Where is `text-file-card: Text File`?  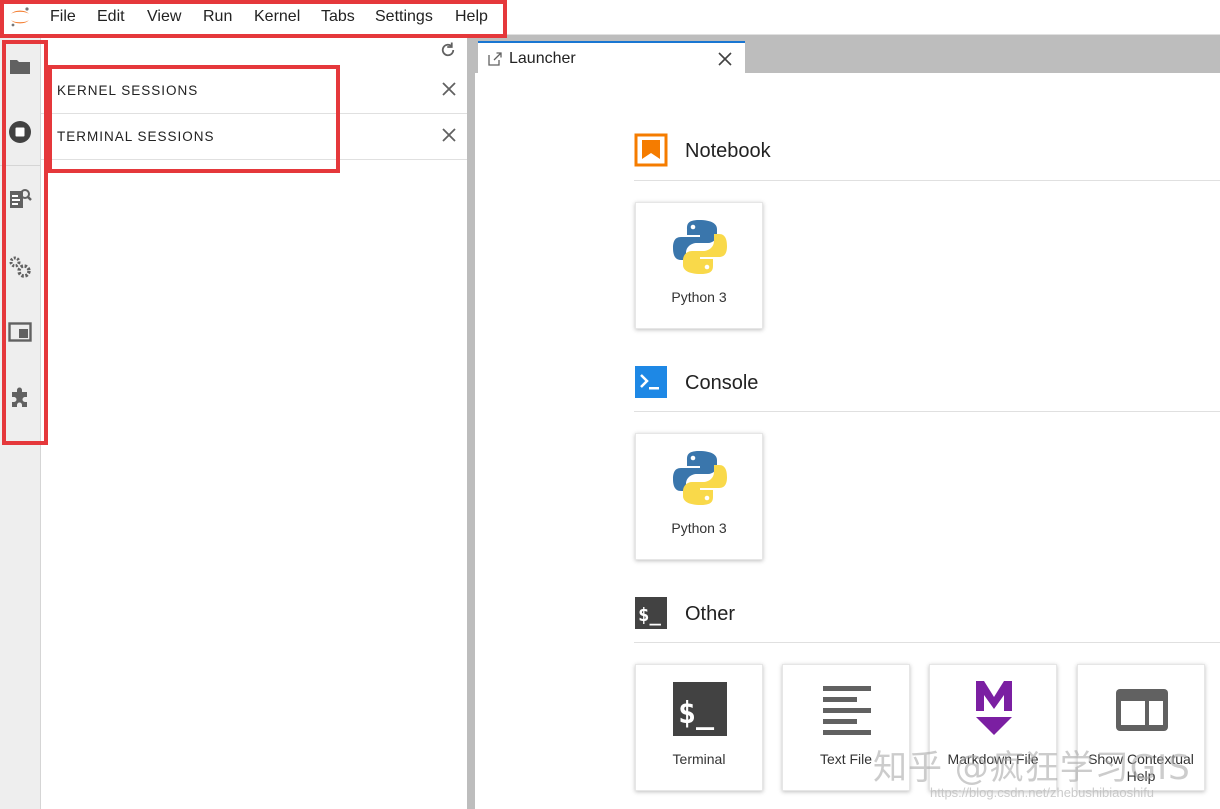 text-file-card: Text File is located at coordinates (846, 727).